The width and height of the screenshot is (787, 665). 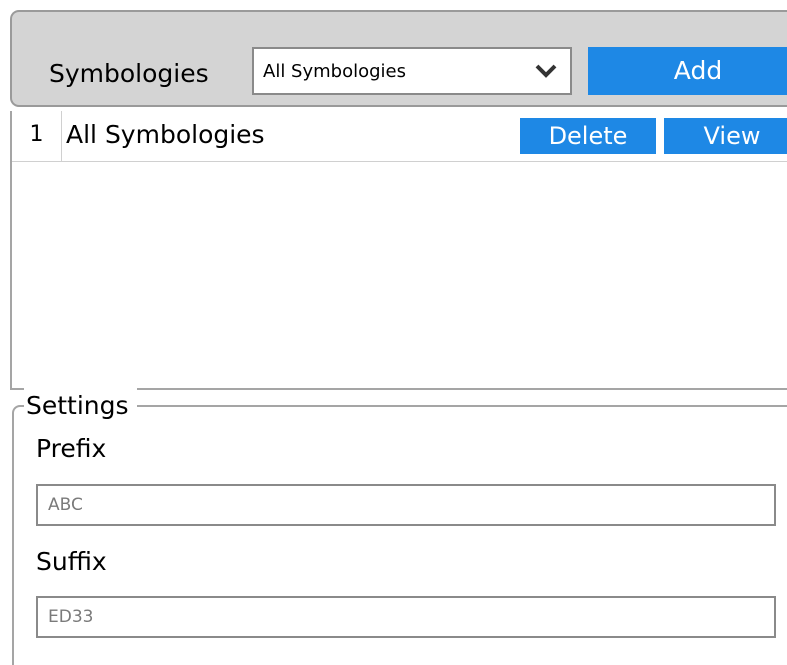 I want to click on row-symbology-name: All Symbologies, so click(x=165, y=134).